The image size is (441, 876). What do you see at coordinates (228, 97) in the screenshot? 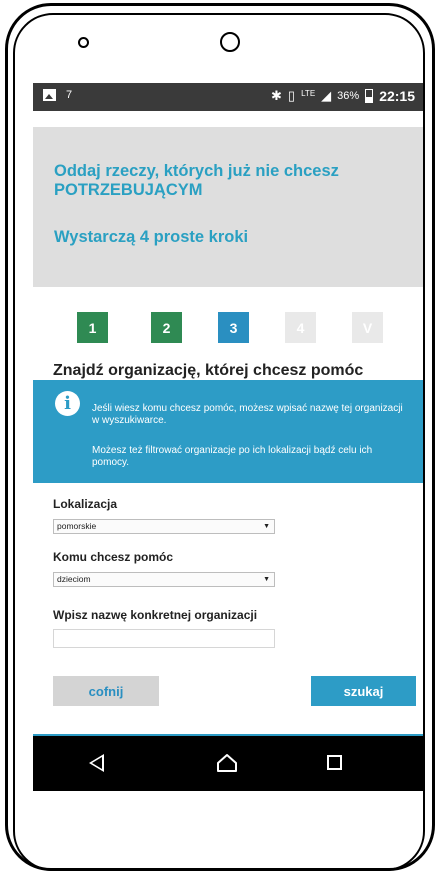
I see `status-bar: 7 ✱ ▯ LTE ◢ 36% 22:15` at bounding box center [228, 97].